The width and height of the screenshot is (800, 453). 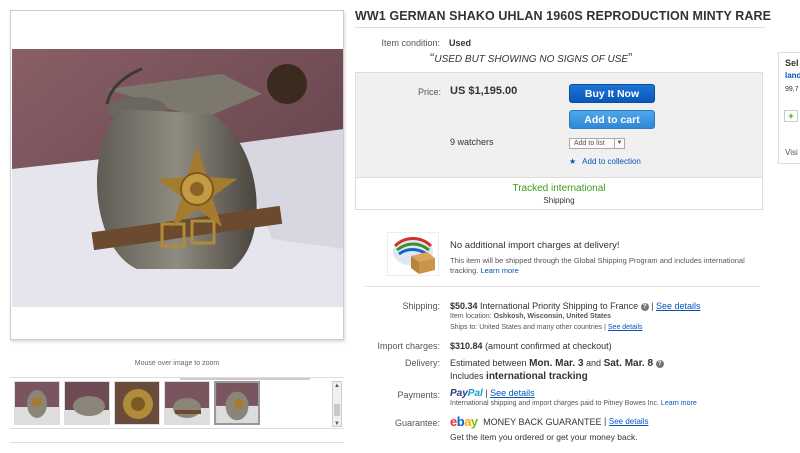 What do you see at coordinates (612, 119) in the screenshot?
I see `add-to-cart-button: Add to cart` at bounding box center [612, 119].